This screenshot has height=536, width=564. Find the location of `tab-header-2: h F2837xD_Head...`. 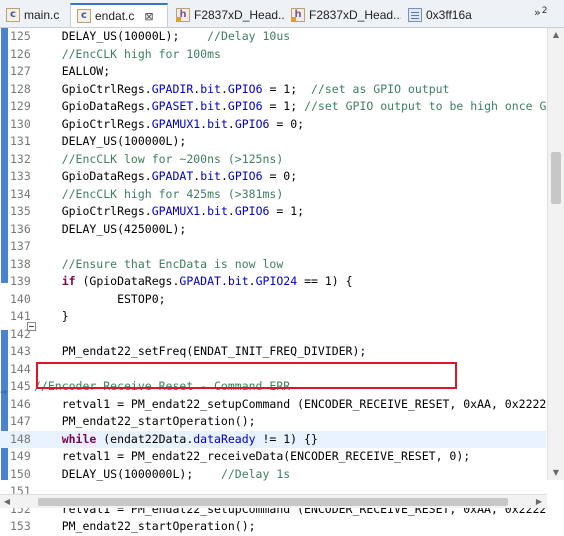

tab-header-2: h F2837xD_Head... is located at coordinates (343, 15).